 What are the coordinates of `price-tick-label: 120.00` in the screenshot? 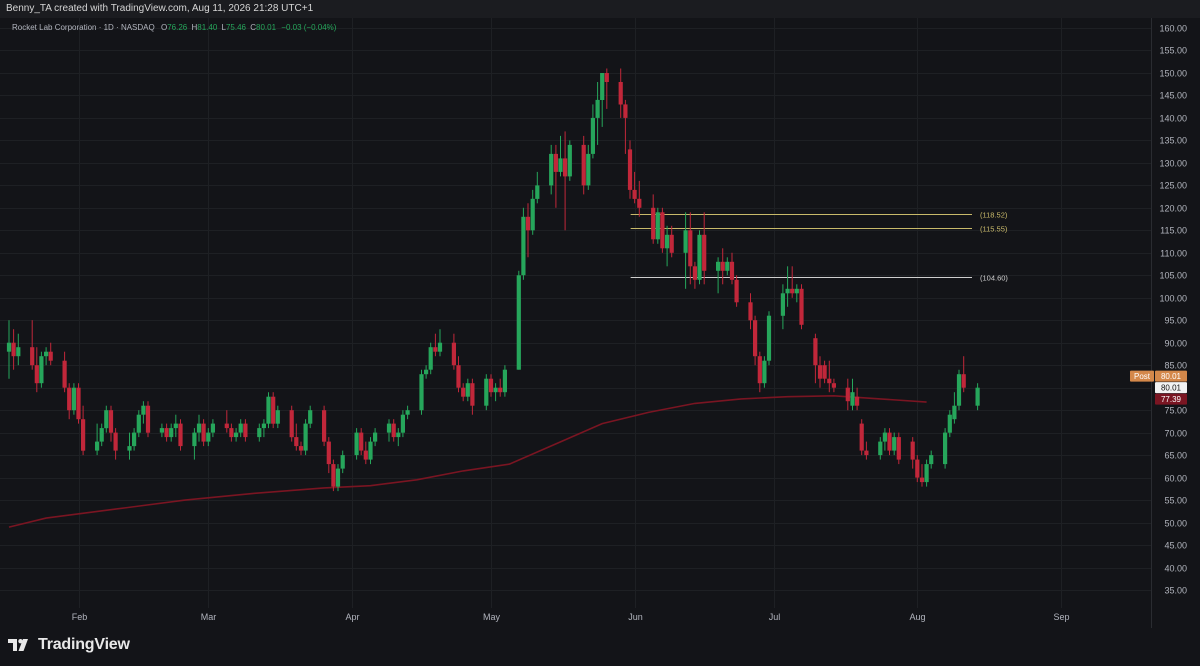 It's located at (1173, 209).